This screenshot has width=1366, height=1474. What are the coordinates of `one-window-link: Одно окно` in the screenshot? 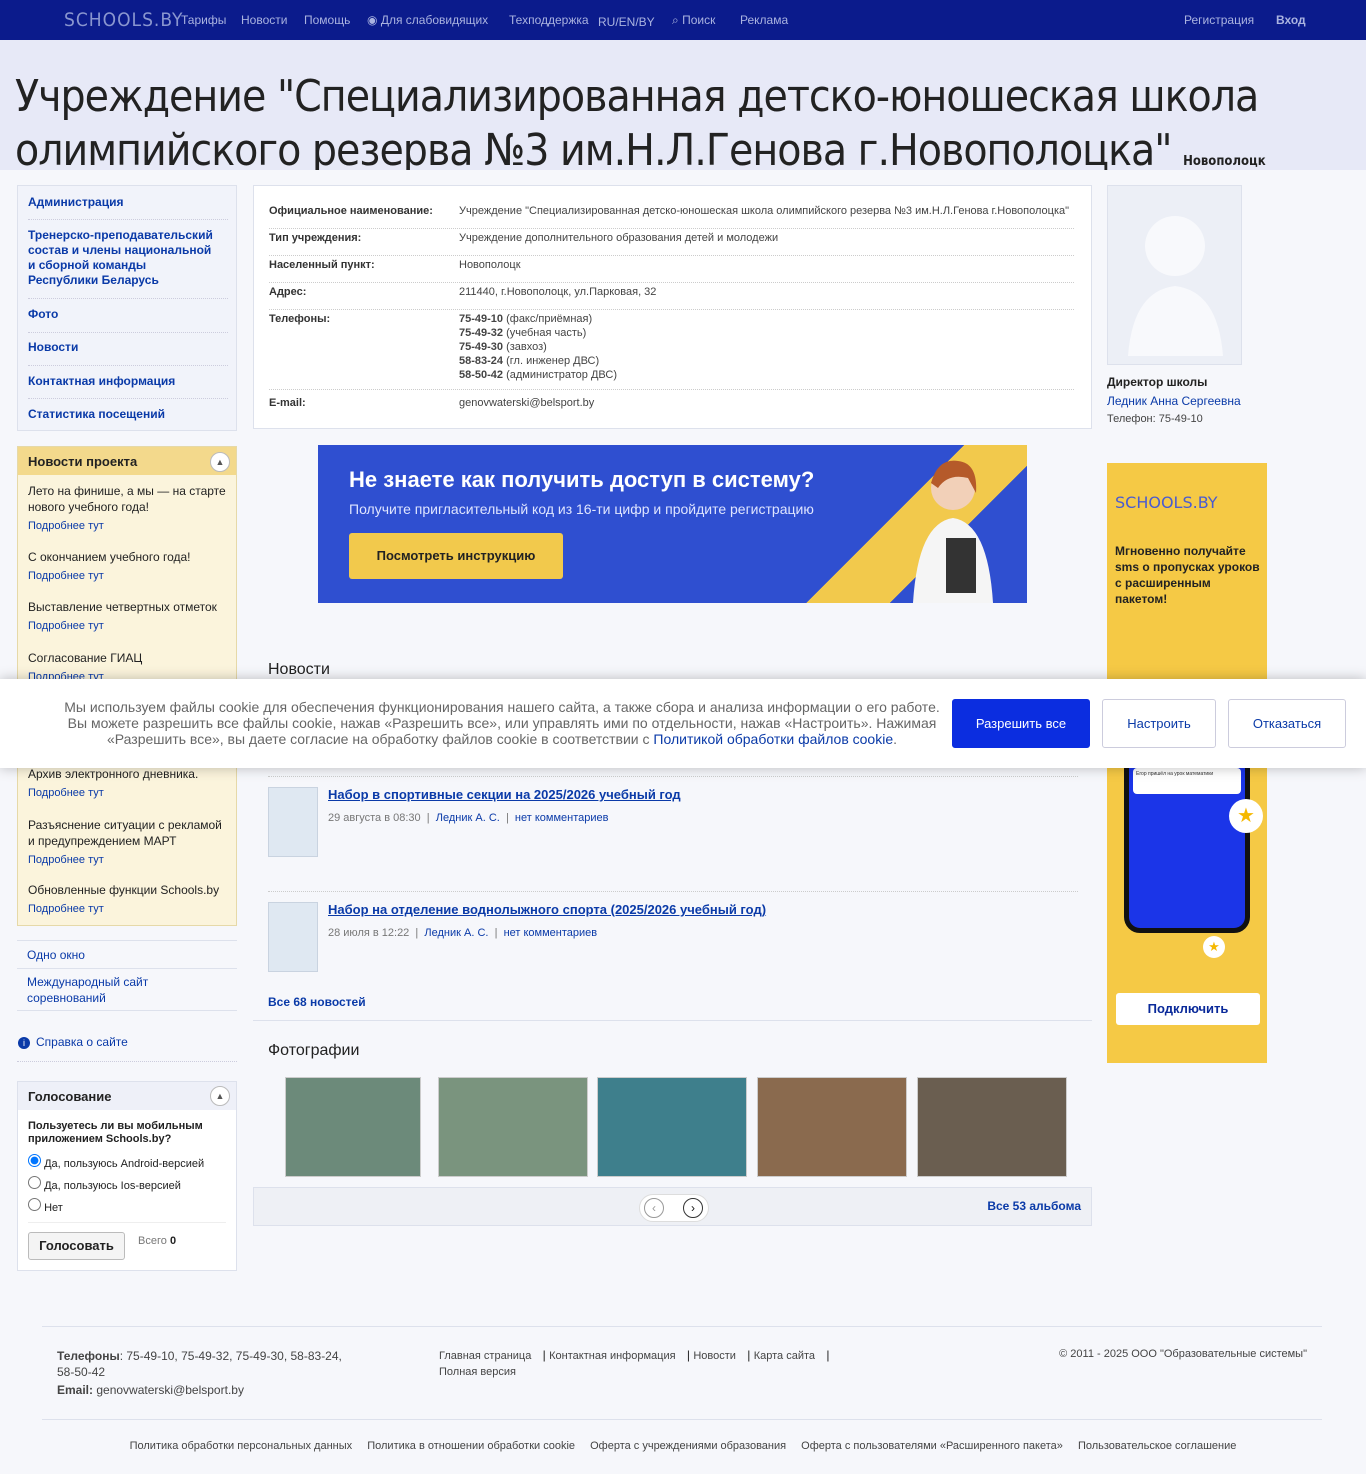 It's located at (56, 955).